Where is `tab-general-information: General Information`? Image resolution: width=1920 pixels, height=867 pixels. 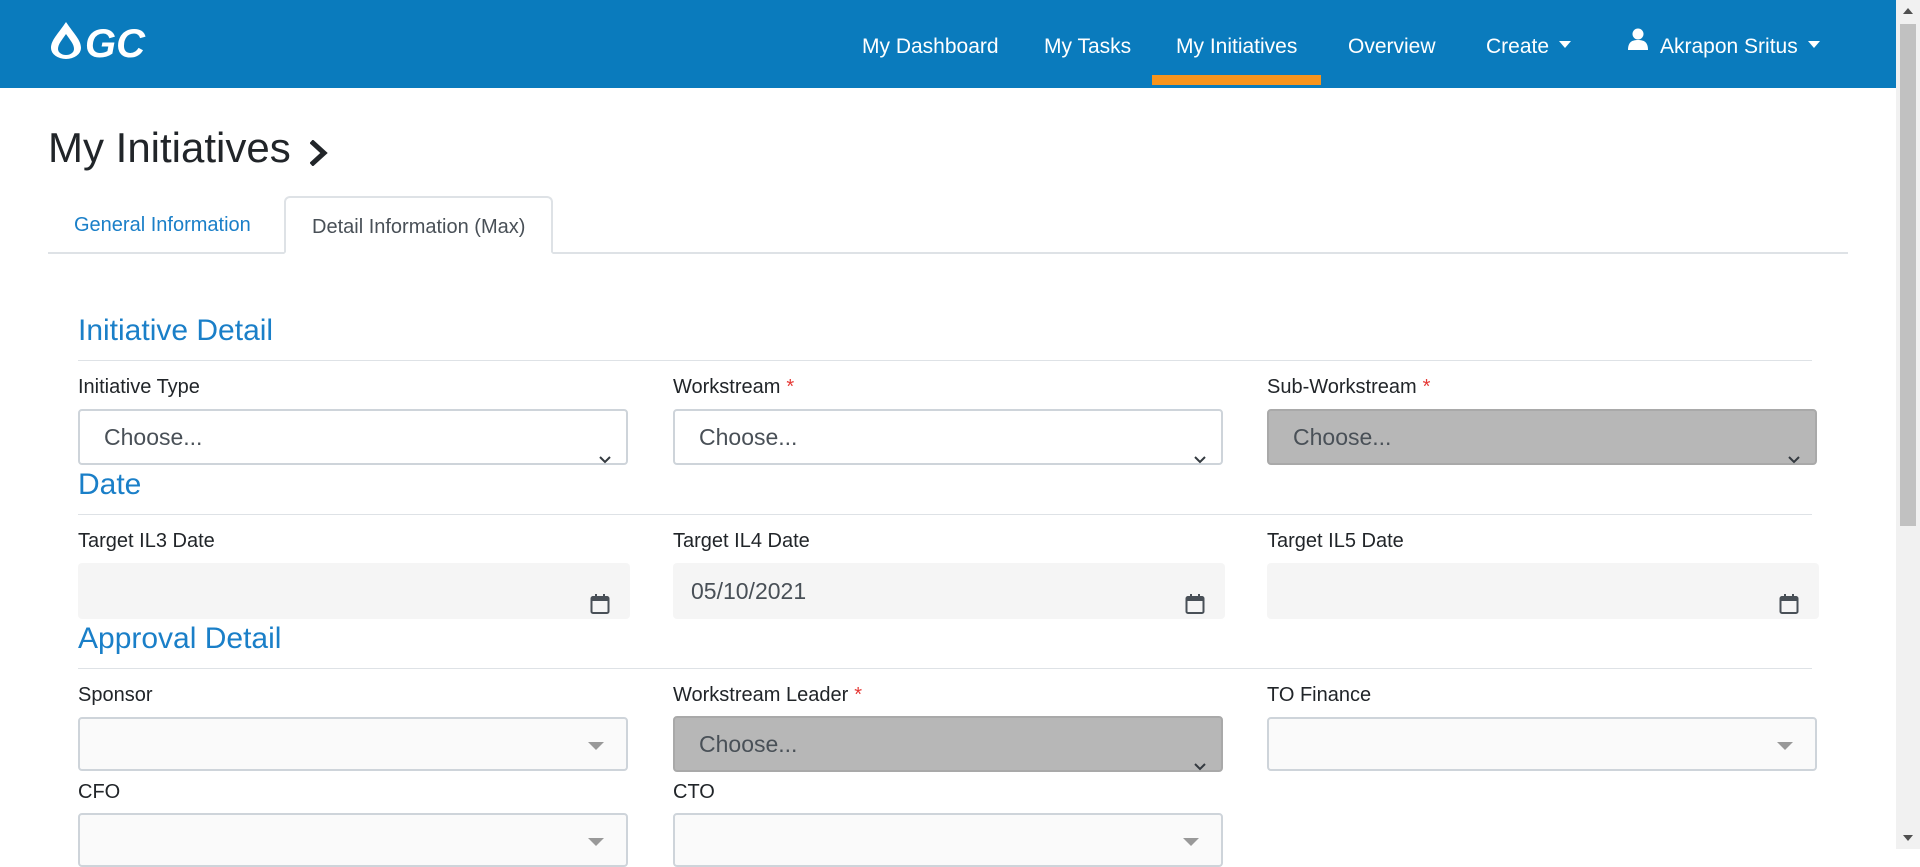
tab-general-information: General Information is located at coordinates (162, 225).